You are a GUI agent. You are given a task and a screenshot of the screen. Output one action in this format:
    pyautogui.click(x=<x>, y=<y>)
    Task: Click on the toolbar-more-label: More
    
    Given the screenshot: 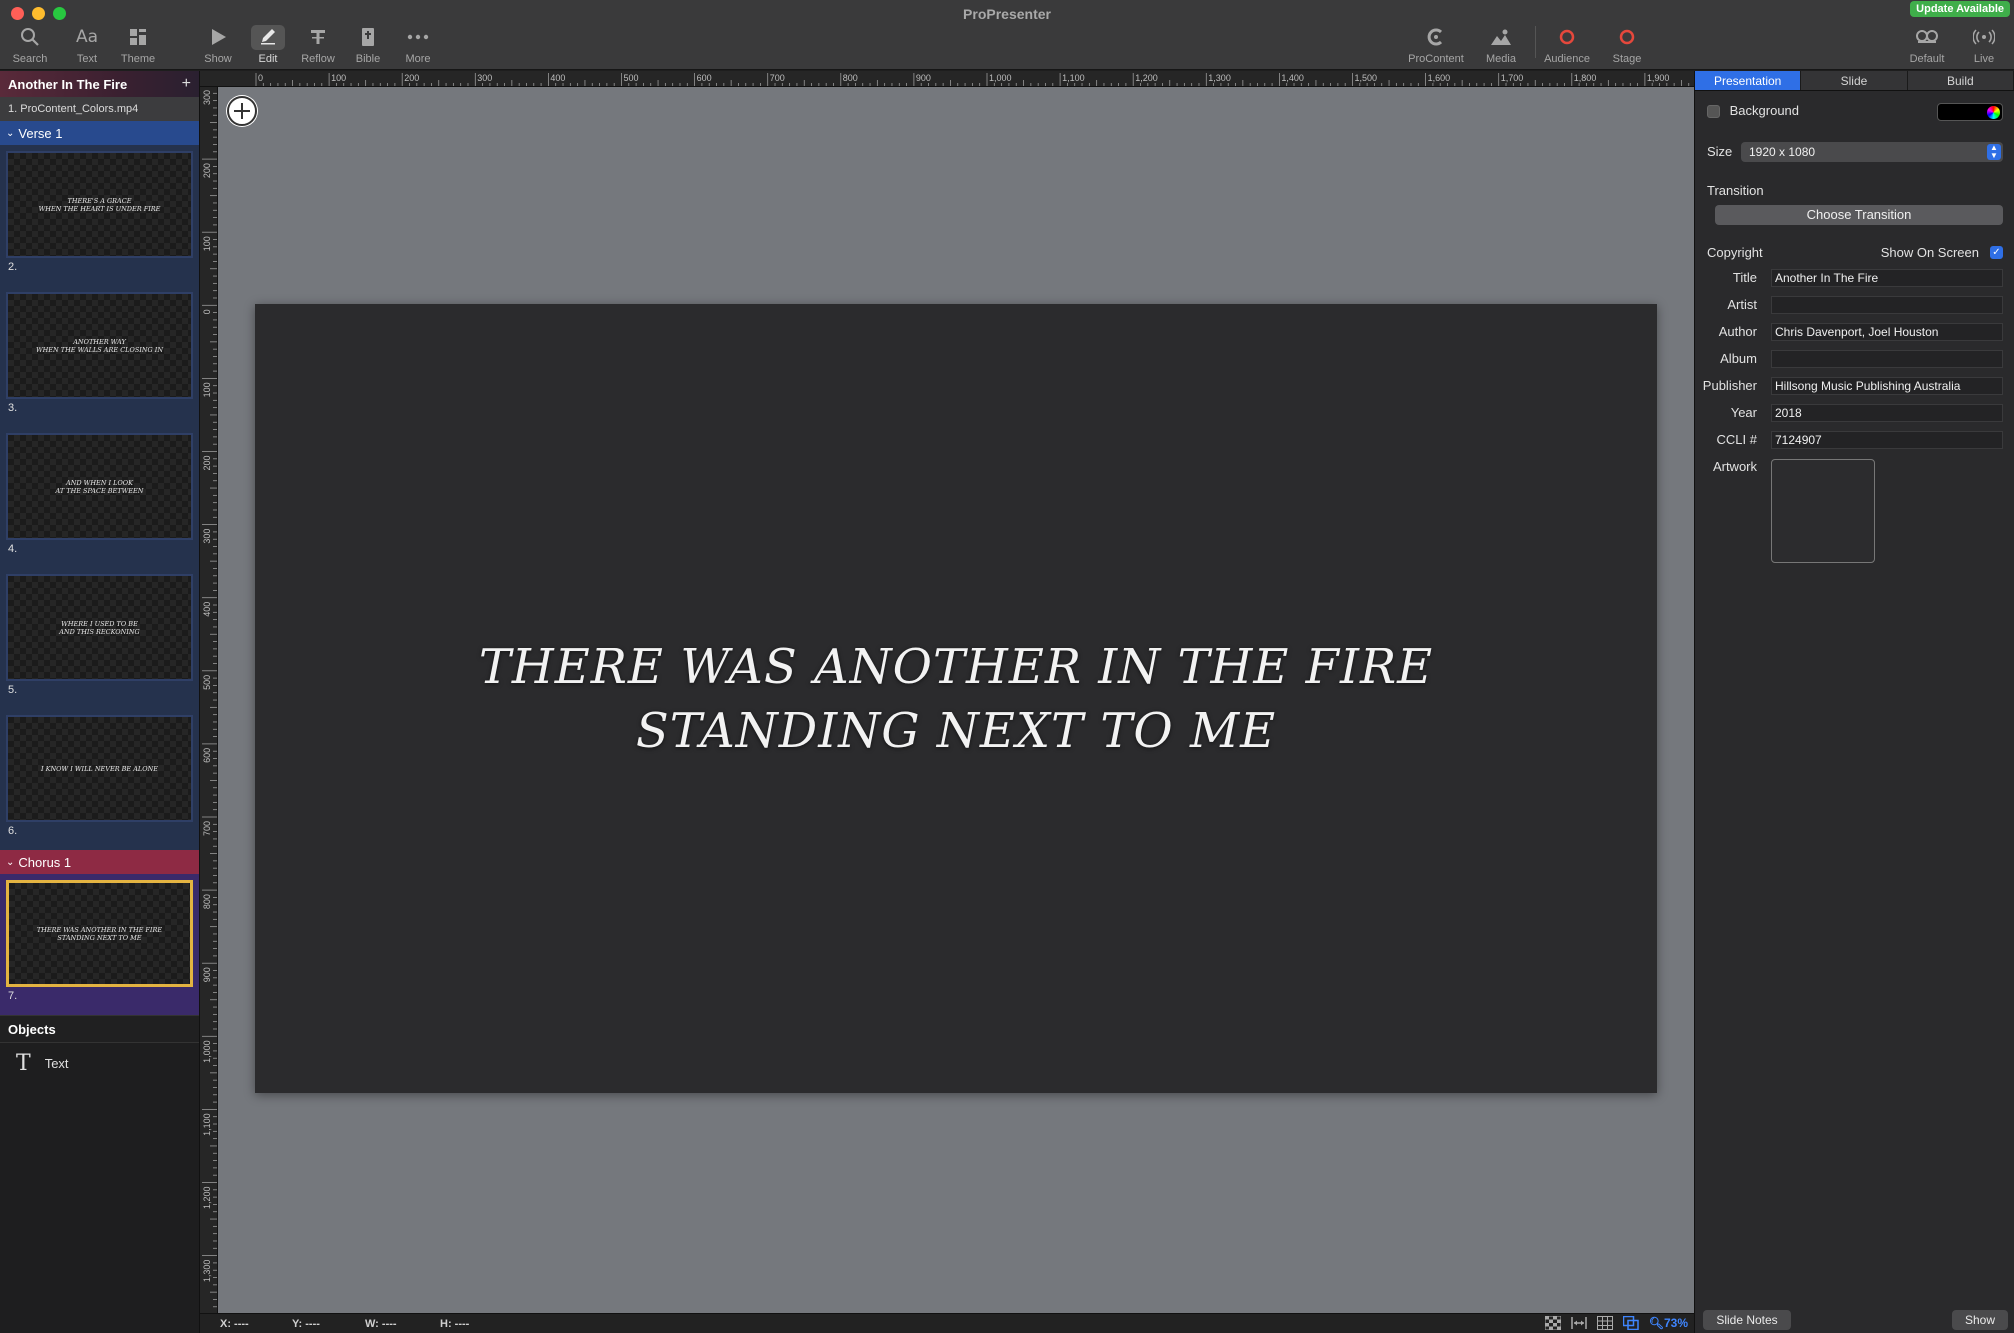 What is the action you would take?
    pyautogui.click(x=418, y=59)
    